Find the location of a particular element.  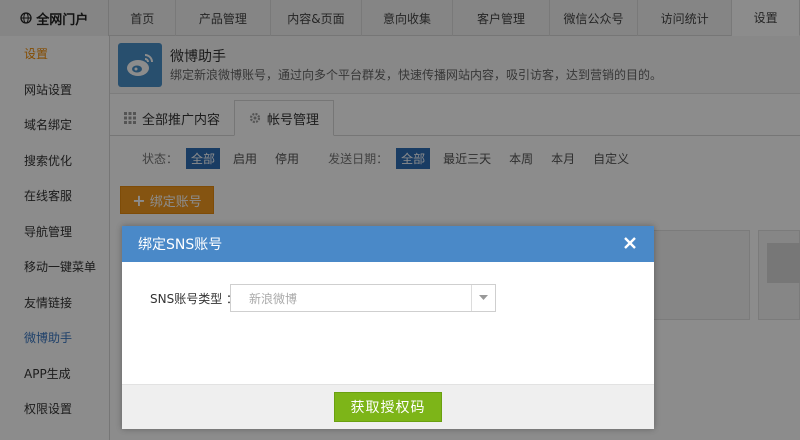

close-icon is located at coordinates (630, 243).